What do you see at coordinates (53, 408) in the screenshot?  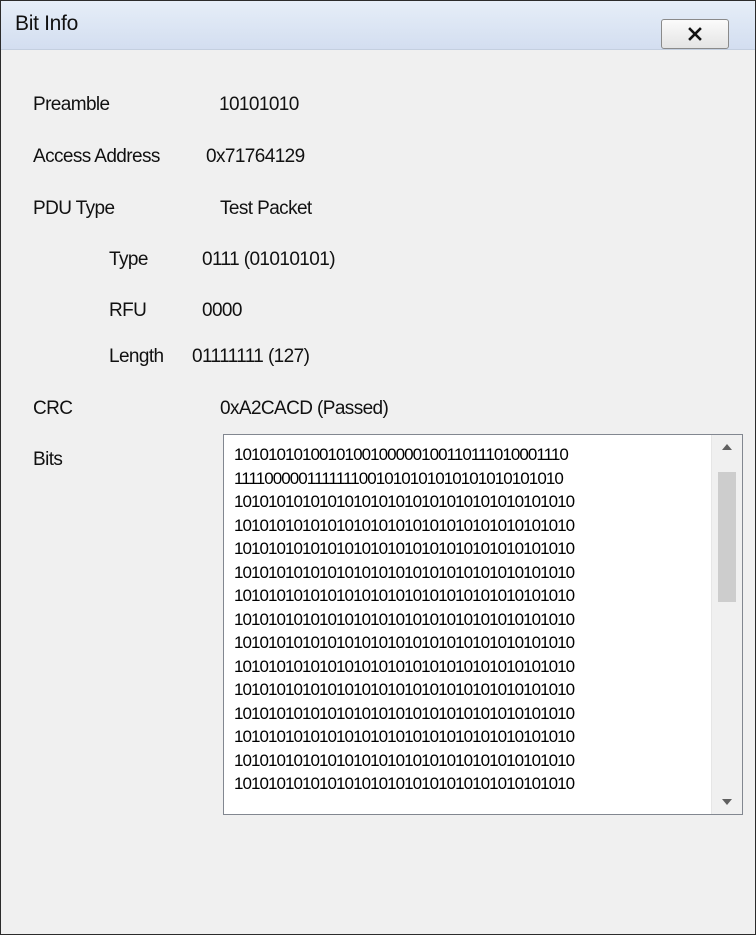 I see `crc-label: CRC` at bounding box center [53, 408].